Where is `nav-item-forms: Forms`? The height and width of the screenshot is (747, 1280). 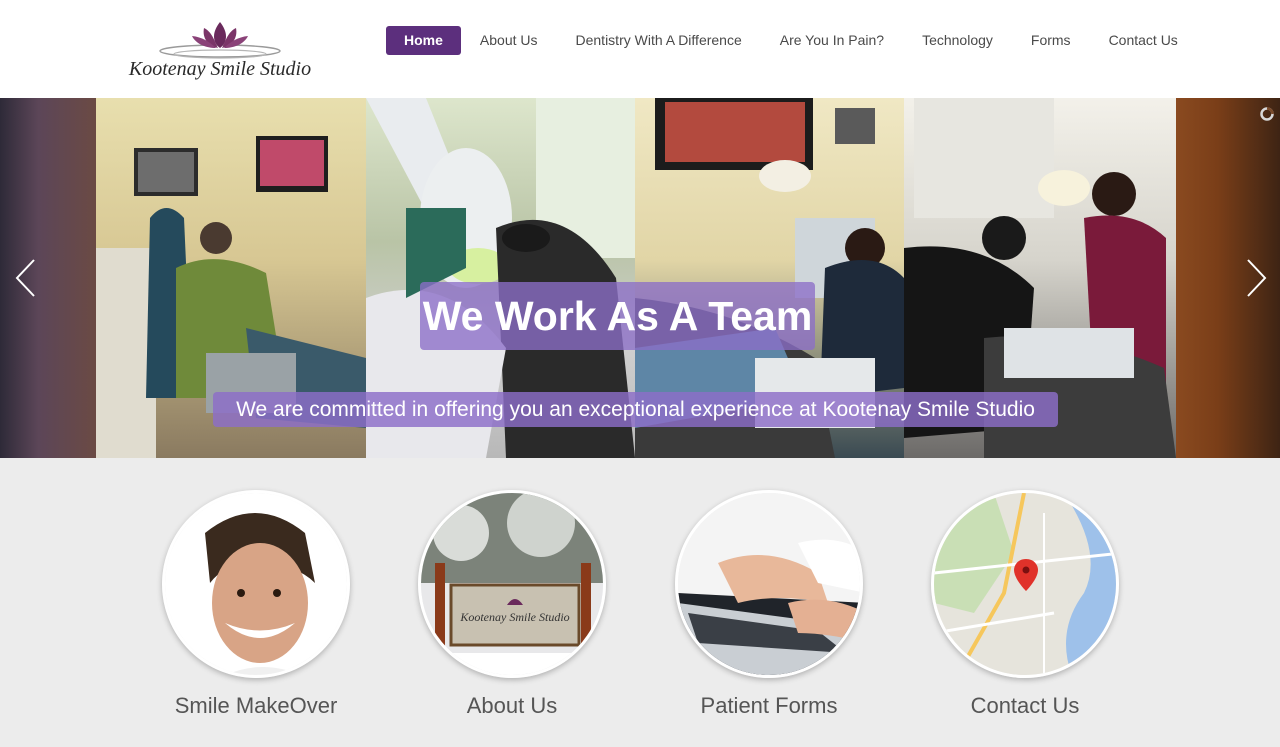 nav-item-forms: Forms is located at coordinates (1051, 40).